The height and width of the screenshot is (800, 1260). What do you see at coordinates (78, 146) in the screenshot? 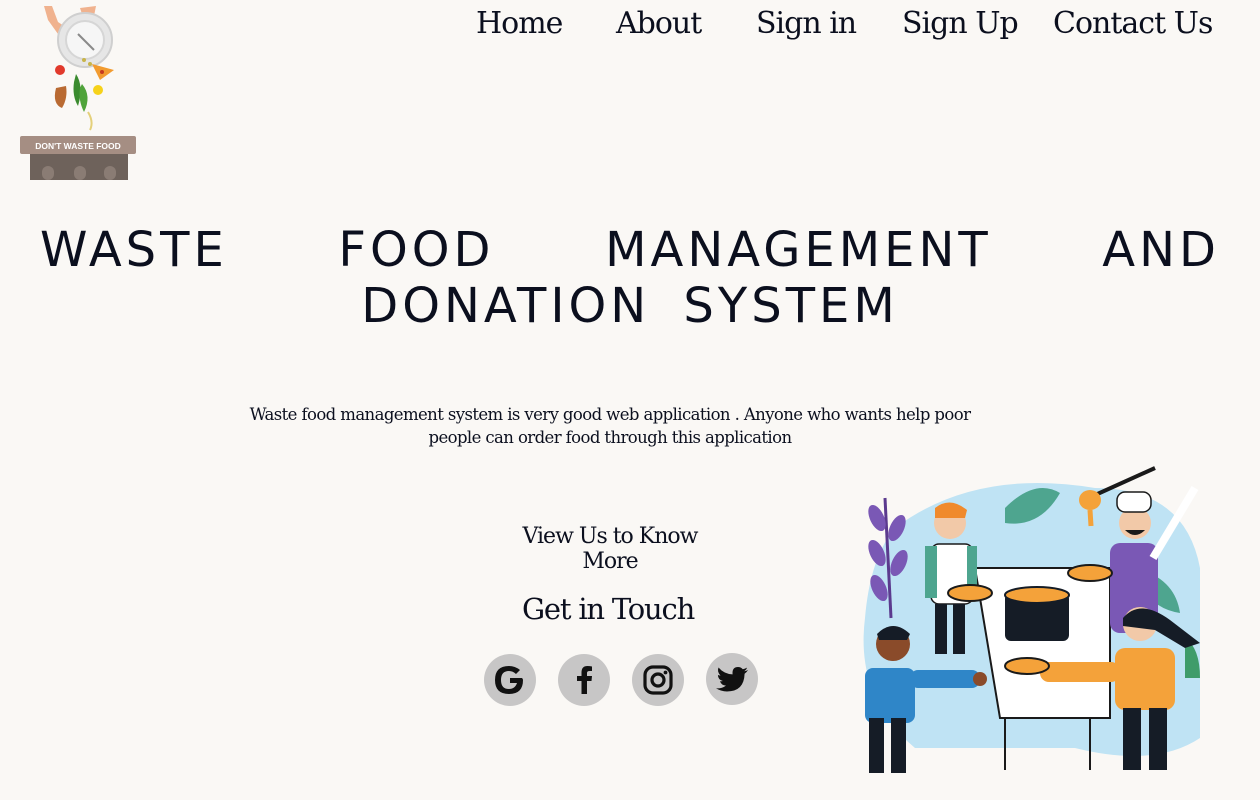
I see `logo-banner-text: DON'T WASTE FOOD` at bounding box center [78, 146].